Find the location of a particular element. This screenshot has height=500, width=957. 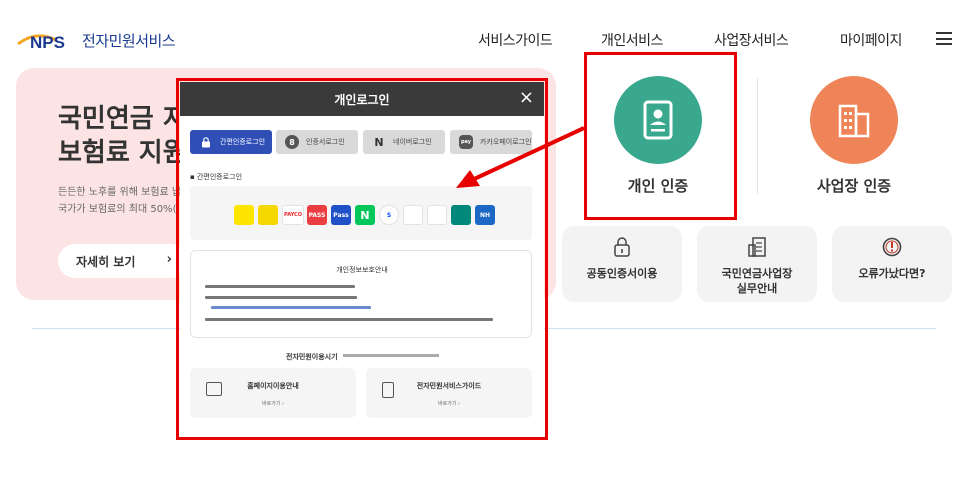

detail-button-label: 자세히 보기 is located at coordinates (106, 261).